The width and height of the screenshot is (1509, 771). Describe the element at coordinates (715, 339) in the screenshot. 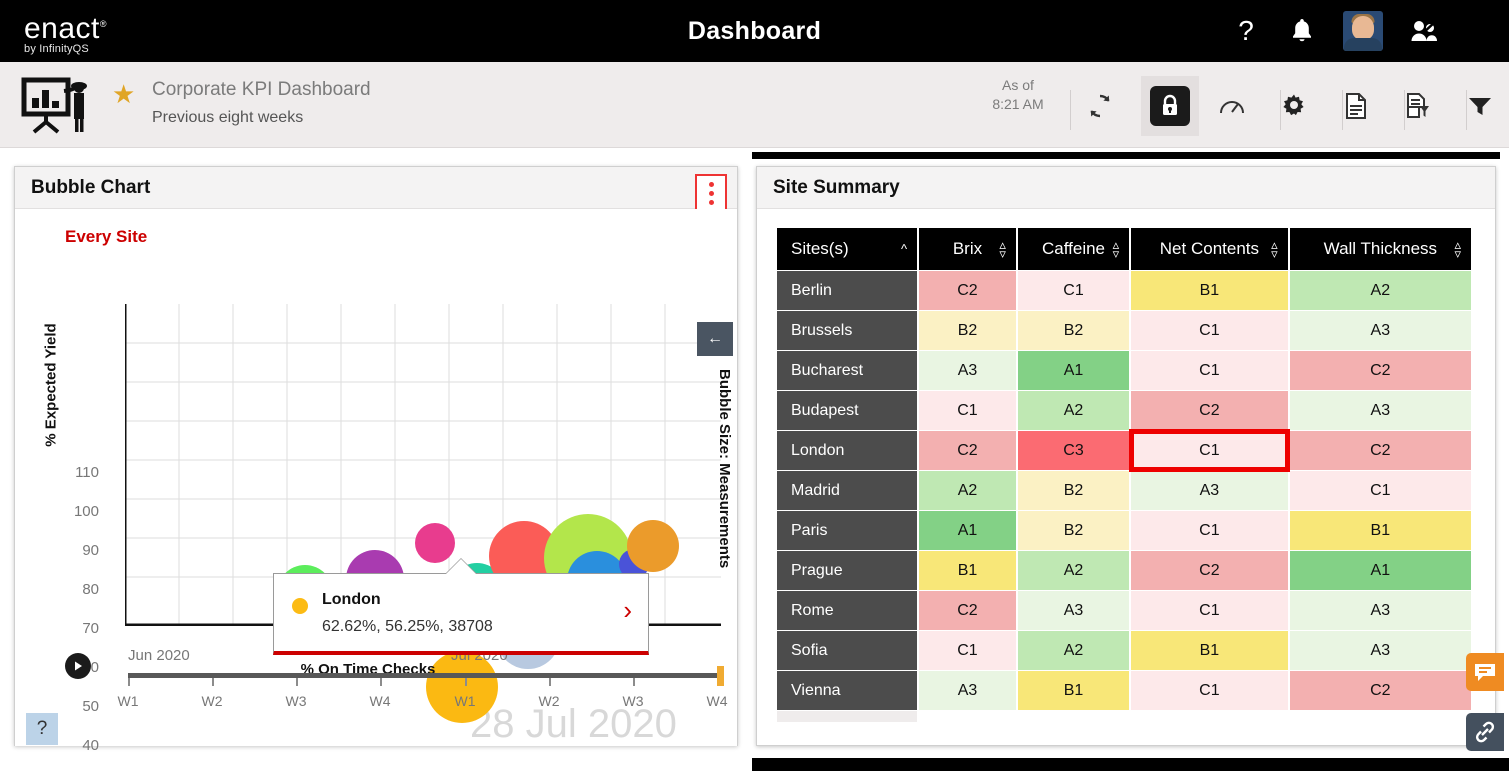

I see `chart-back-arrow-icon: ←` at that location.